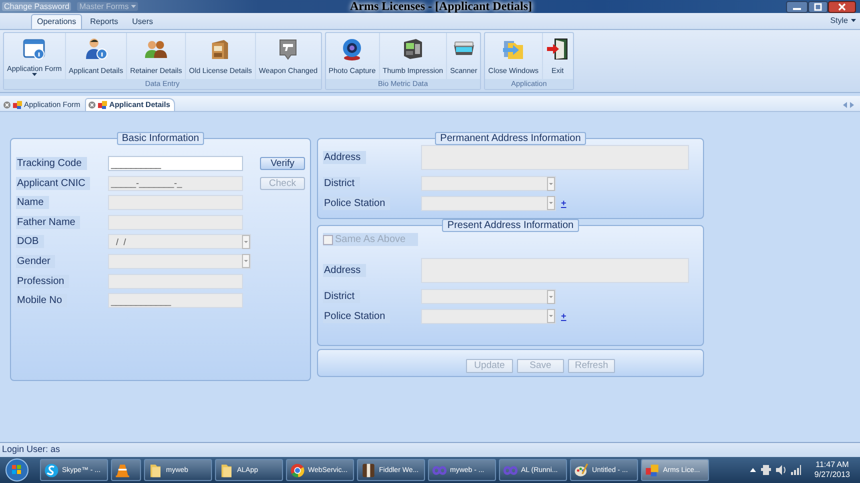  Describe the element at coordinates (17, 470) in the screenshot. I see `start-orb-icon` at that location.